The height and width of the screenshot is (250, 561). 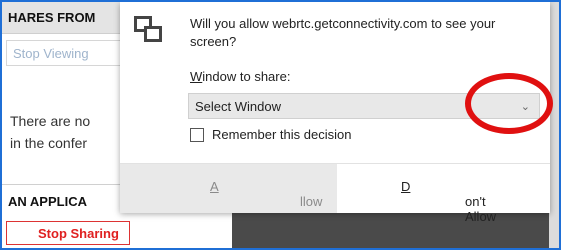 I want to click on background-divider, so click(x=64, y=184).